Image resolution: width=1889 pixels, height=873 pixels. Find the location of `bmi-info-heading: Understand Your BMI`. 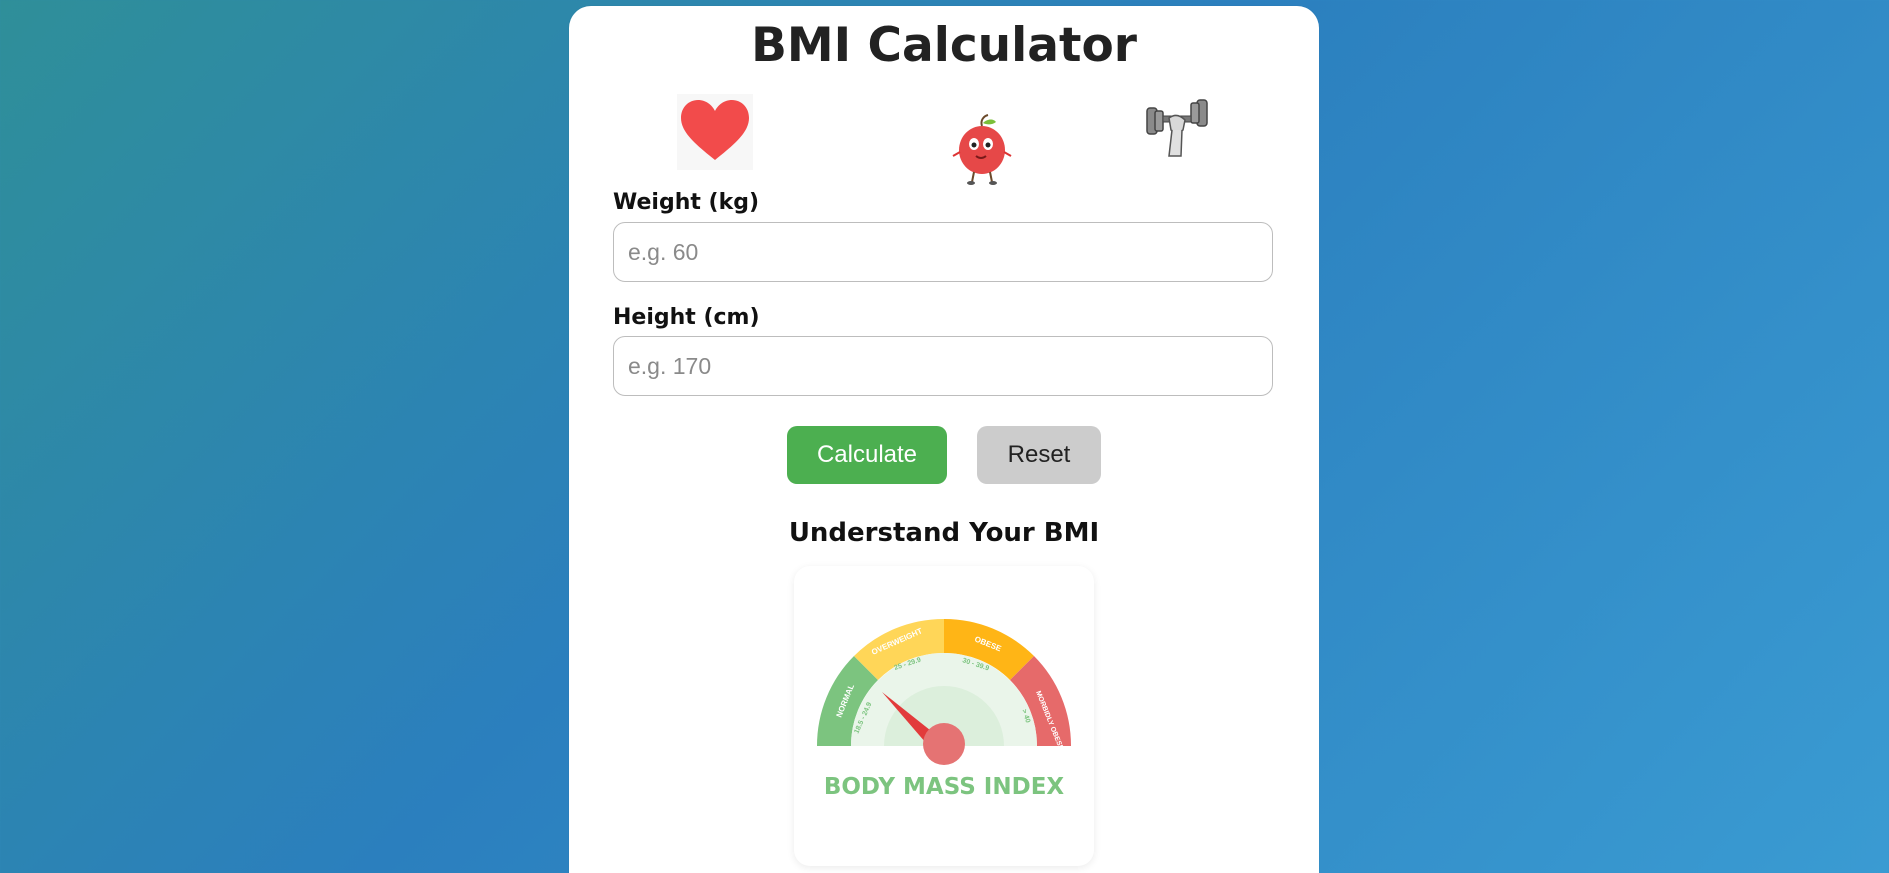

bmi-info-heading: Understand Your BMI is located at coordinates (944, 533).